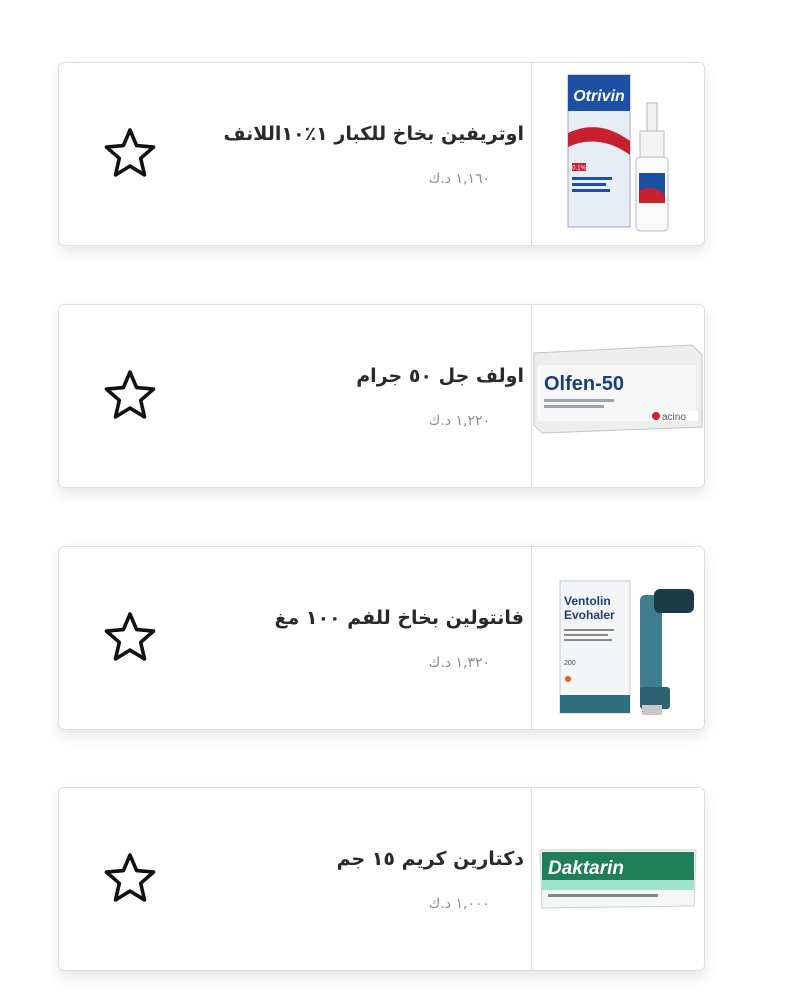 This screenshot has width=798, height=1004. What do you see at coordinates (459, 663) in the screenshot?
I see `product-price: ١,٣٢٠ د.ك` at bounding box center [459, 663].